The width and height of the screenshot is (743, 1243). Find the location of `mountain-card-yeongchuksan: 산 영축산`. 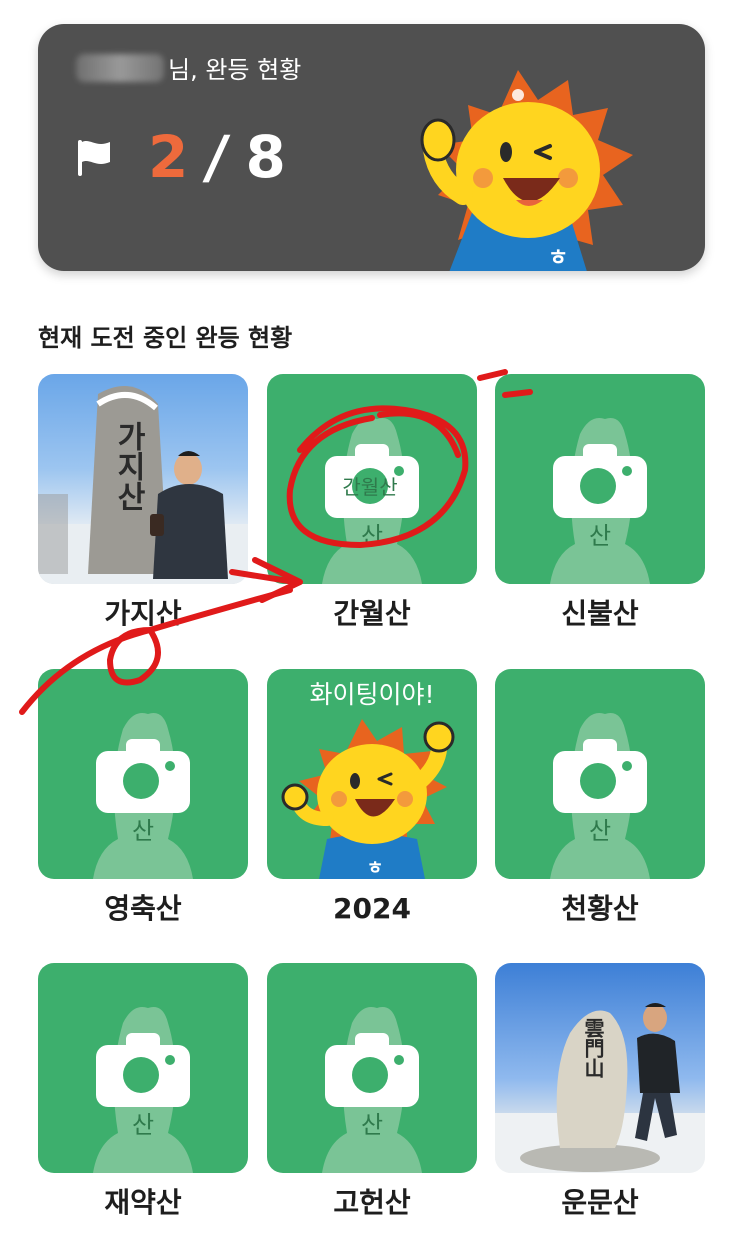

mountain-card-yeongchuksan: 산 영축산 is located at coordinates (143, 799).